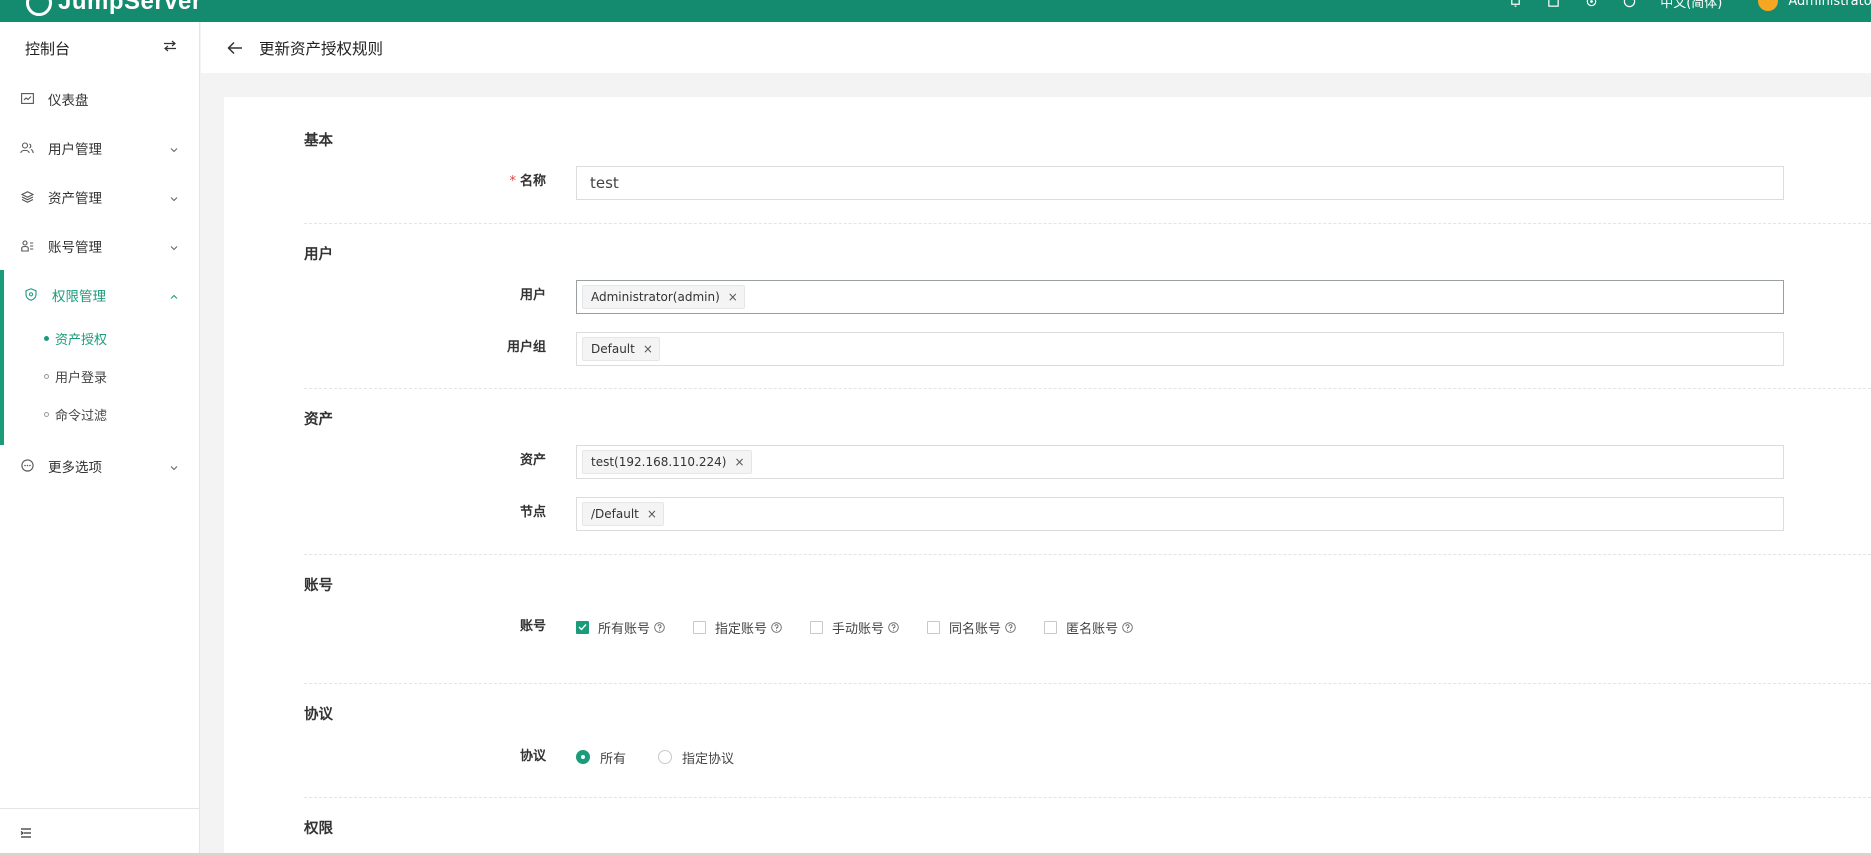 Image resolution: width=1871 pixels, height=855 pixels. I want to click on user-group-tag-label: Default, so click(613, 349).